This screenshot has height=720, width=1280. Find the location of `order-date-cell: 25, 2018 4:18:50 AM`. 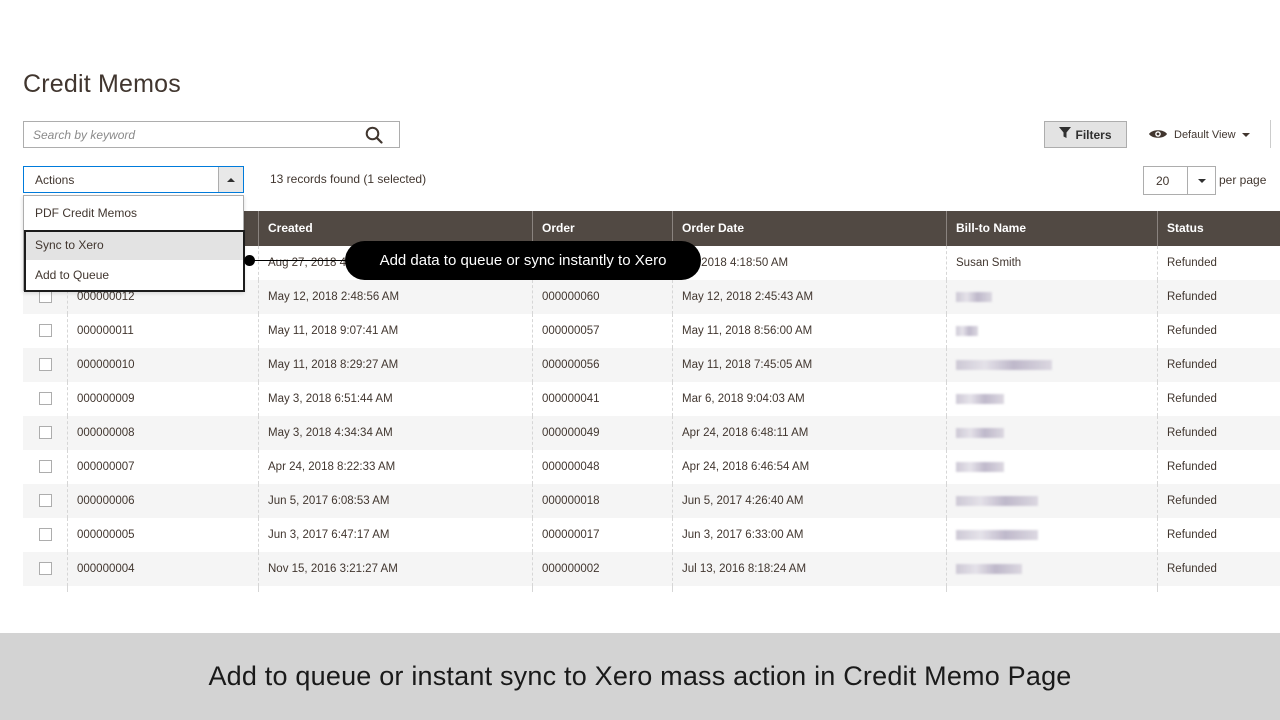

order-date-cell: 25, 2018 4:18:50 AM is located at coordinates (809, 263).